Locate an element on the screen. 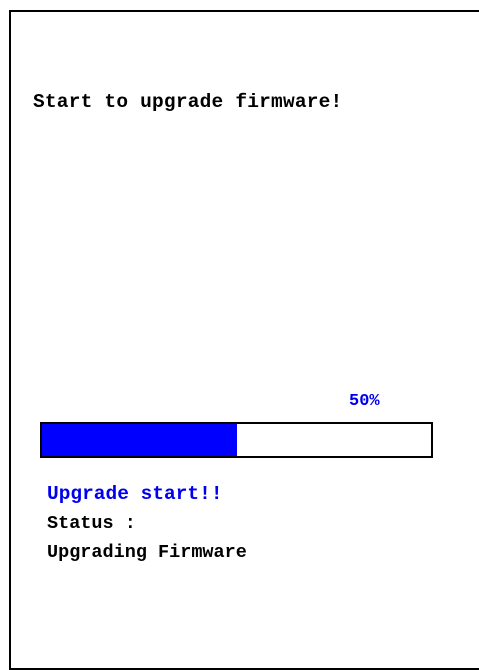  progress-bar is located at coordinates (236, 440).